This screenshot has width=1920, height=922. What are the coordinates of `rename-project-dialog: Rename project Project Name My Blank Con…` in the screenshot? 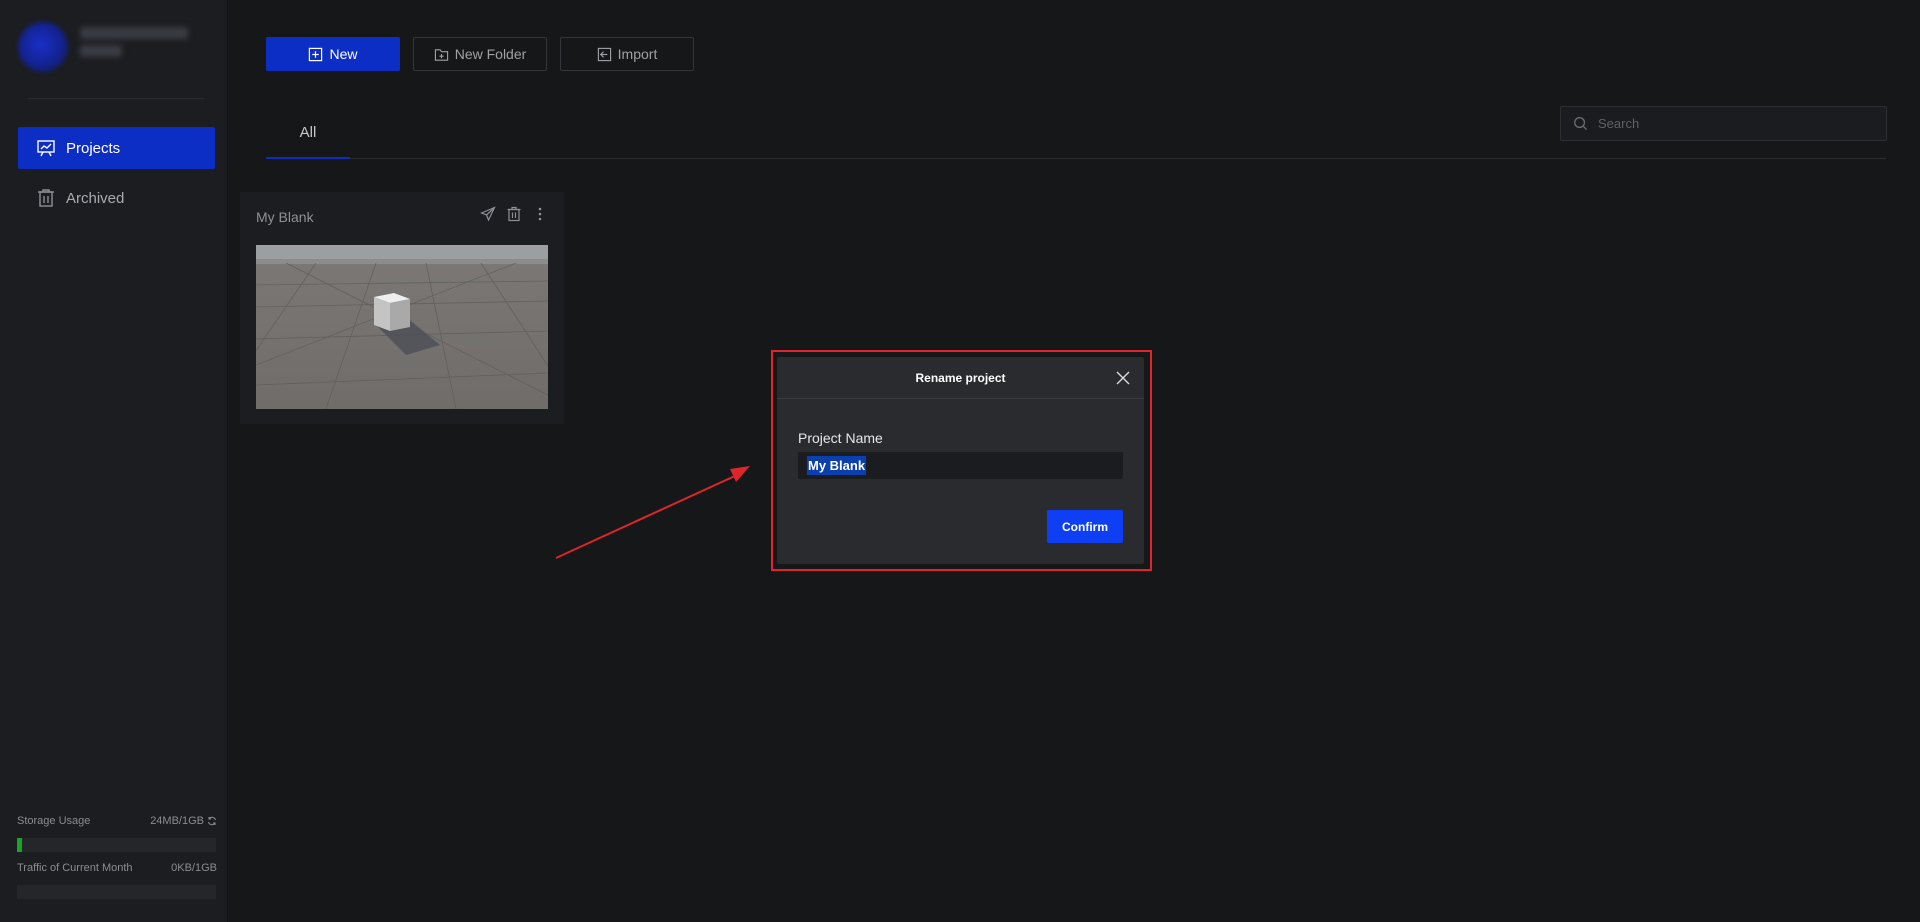 It's located at (960, 460).